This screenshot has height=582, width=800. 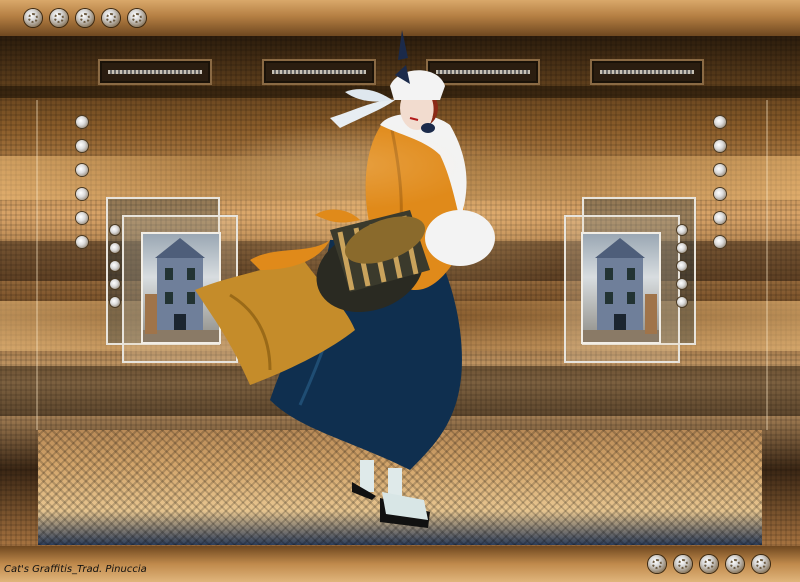 What do you see at coordinates (391, 494) in the screenshot?
I see `legs` at bounding box center [391, 494].